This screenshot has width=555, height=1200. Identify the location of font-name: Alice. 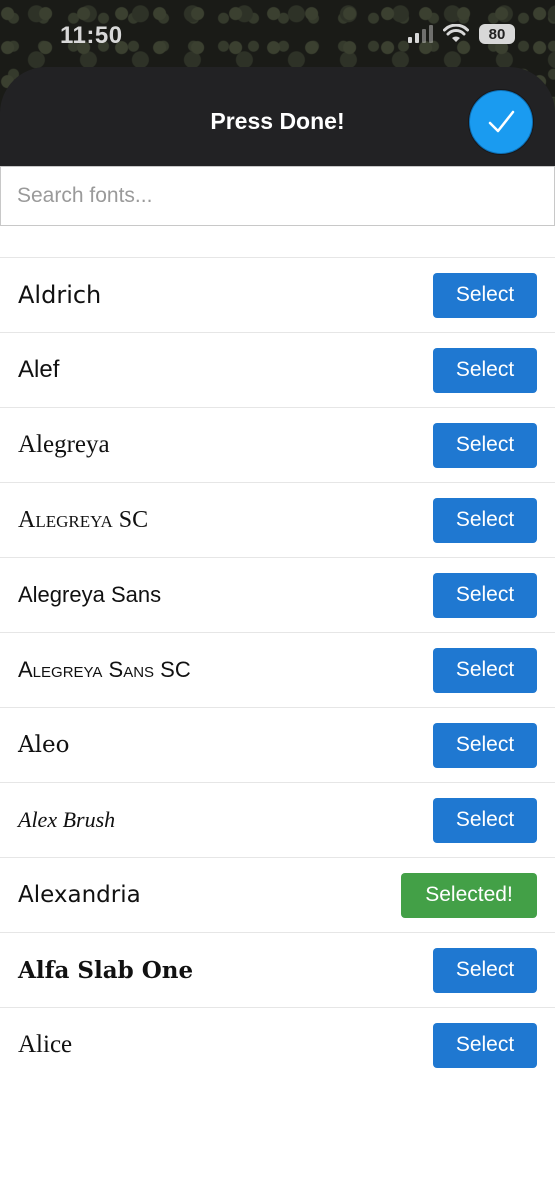
(45, 1044).